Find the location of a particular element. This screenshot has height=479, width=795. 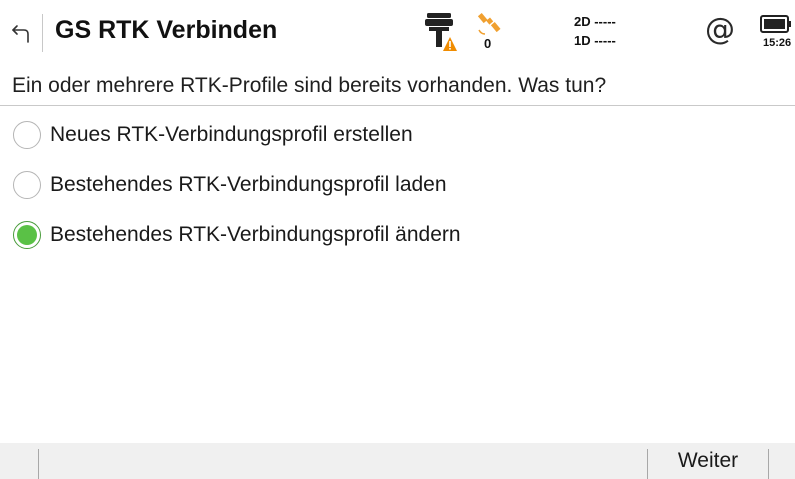

at-icon: @ is located at coordinates (720, 30).